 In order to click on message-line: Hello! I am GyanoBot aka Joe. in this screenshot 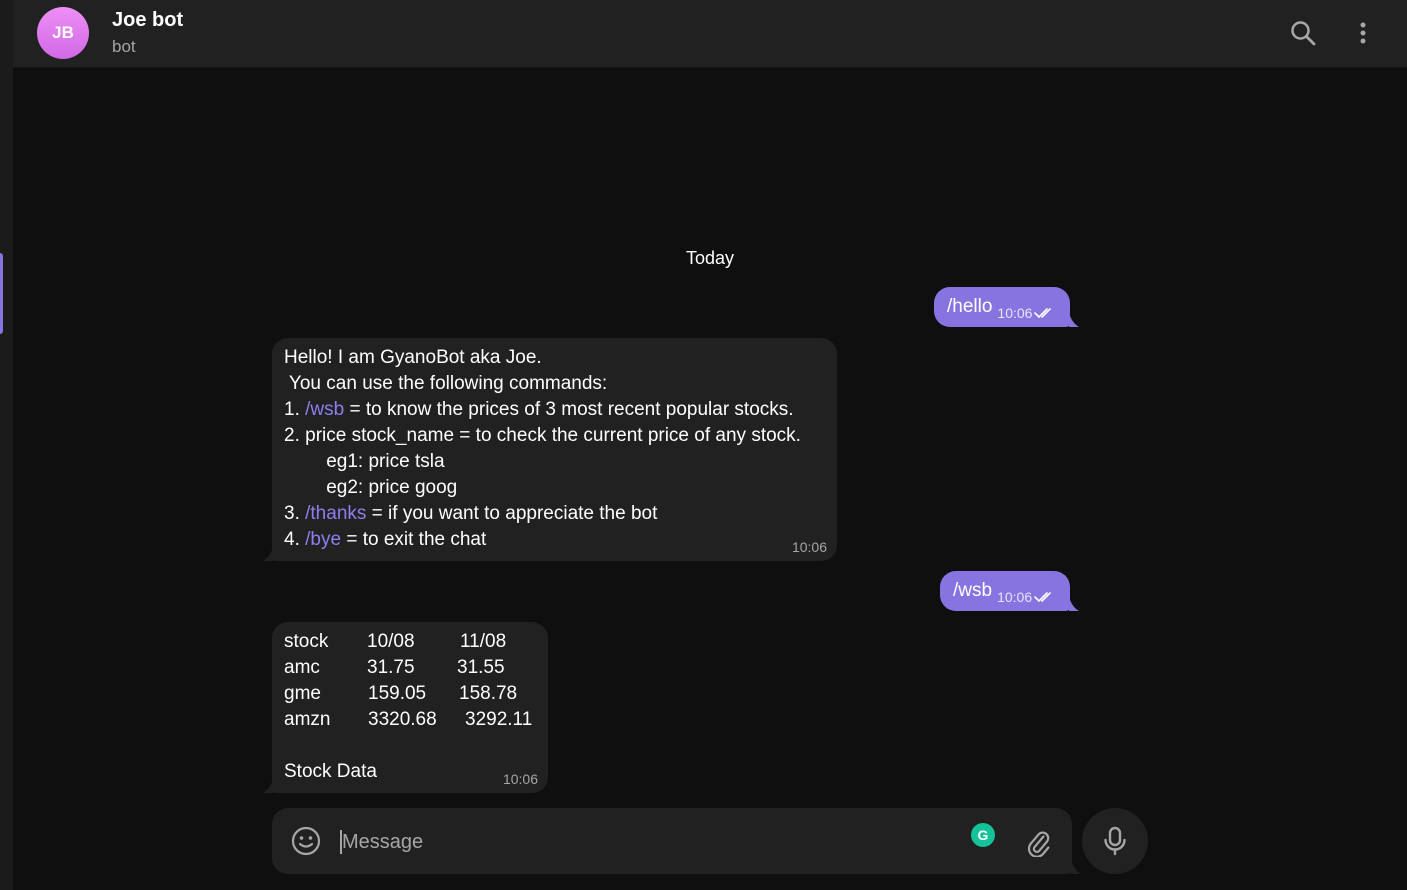, I will do `click(413, 357)`.